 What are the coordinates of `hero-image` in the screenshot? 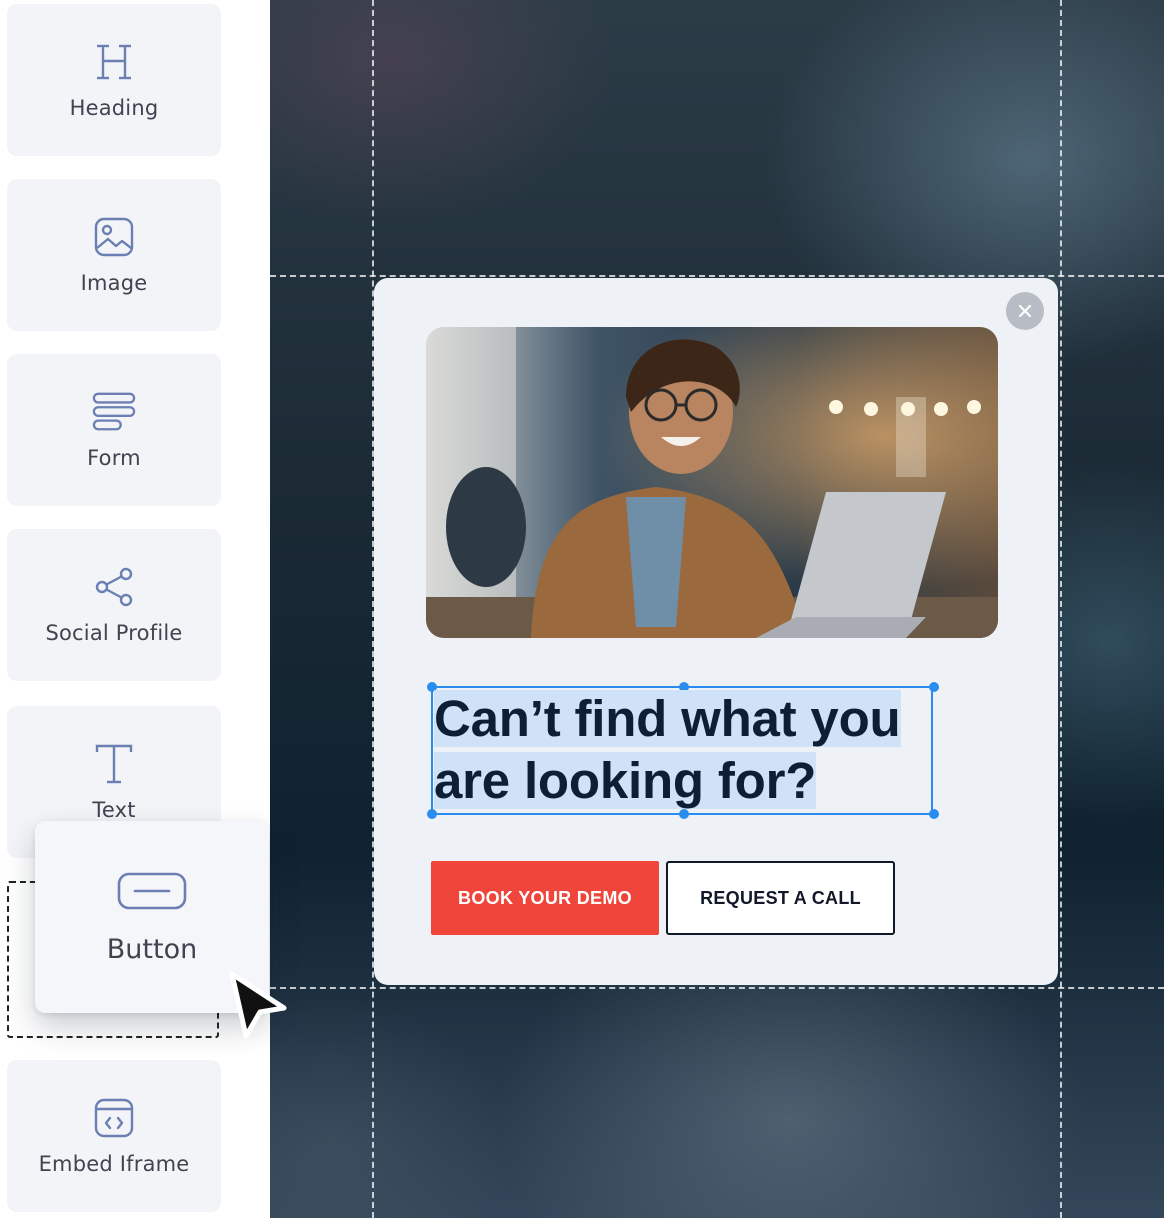 It's located at (712, 482).